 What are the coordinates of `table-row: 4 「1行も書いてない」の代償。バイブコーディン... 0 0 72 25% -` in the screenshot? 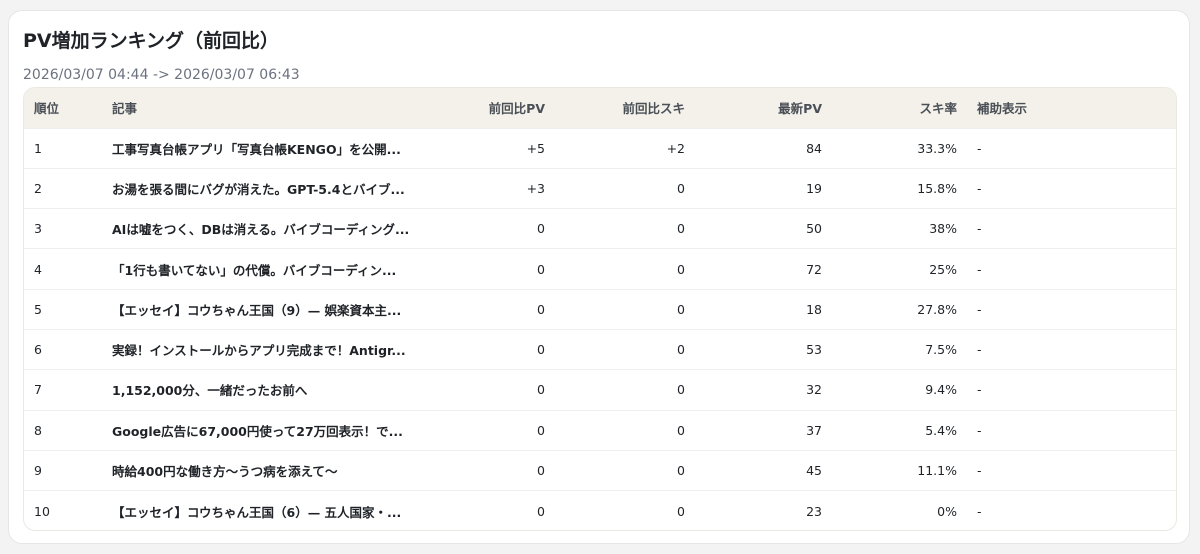 It's located at (600, 268).